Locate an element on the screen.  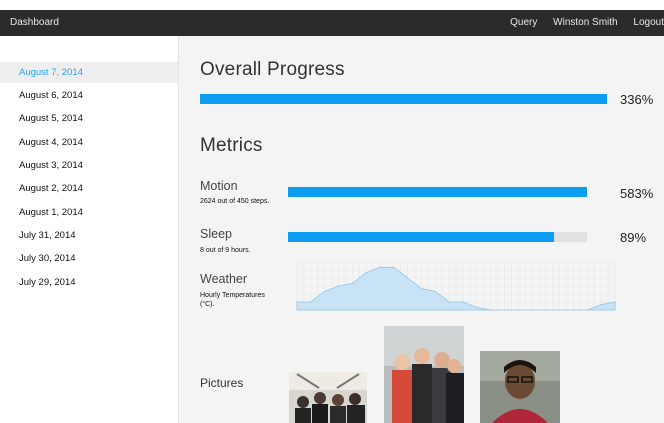
motion-progress-bar is located at coordinates (437, 192).